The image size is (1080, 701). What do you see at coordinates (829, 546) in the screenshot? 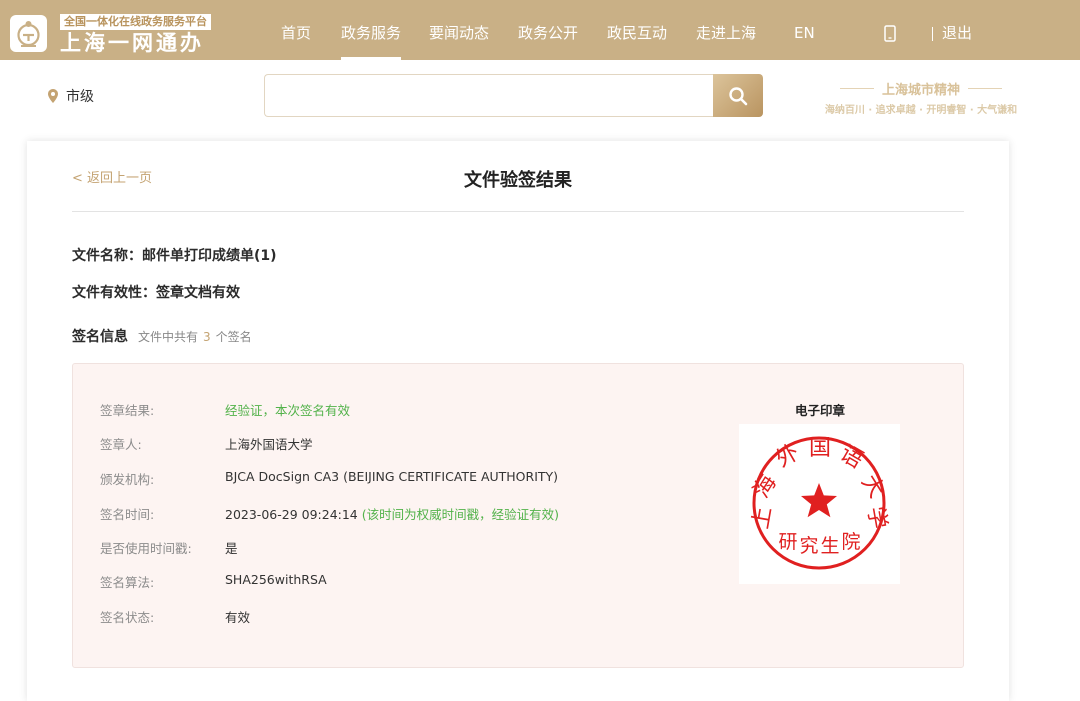
I see `svg-text: 生` at bounding box center [829, 546].